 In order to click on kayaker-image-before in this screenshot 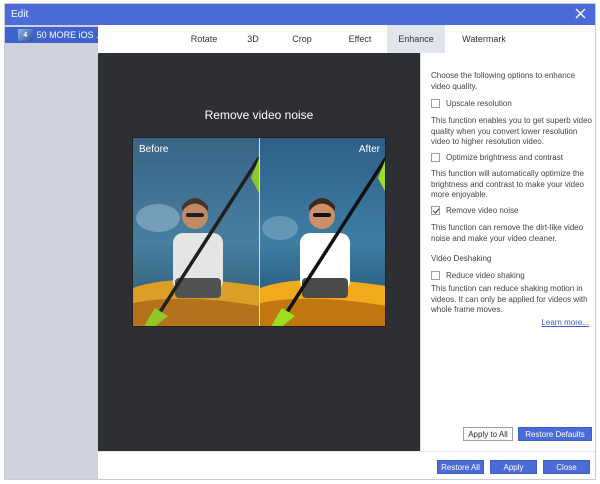, I will do `click(196, 232)`.